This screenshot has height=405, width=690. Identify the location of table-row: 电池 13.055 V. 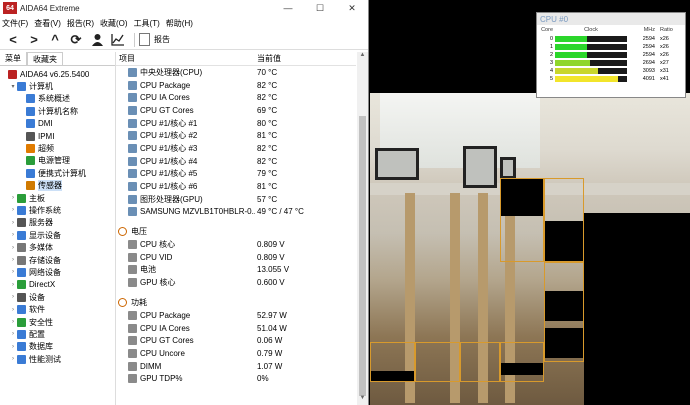
(236, 270).